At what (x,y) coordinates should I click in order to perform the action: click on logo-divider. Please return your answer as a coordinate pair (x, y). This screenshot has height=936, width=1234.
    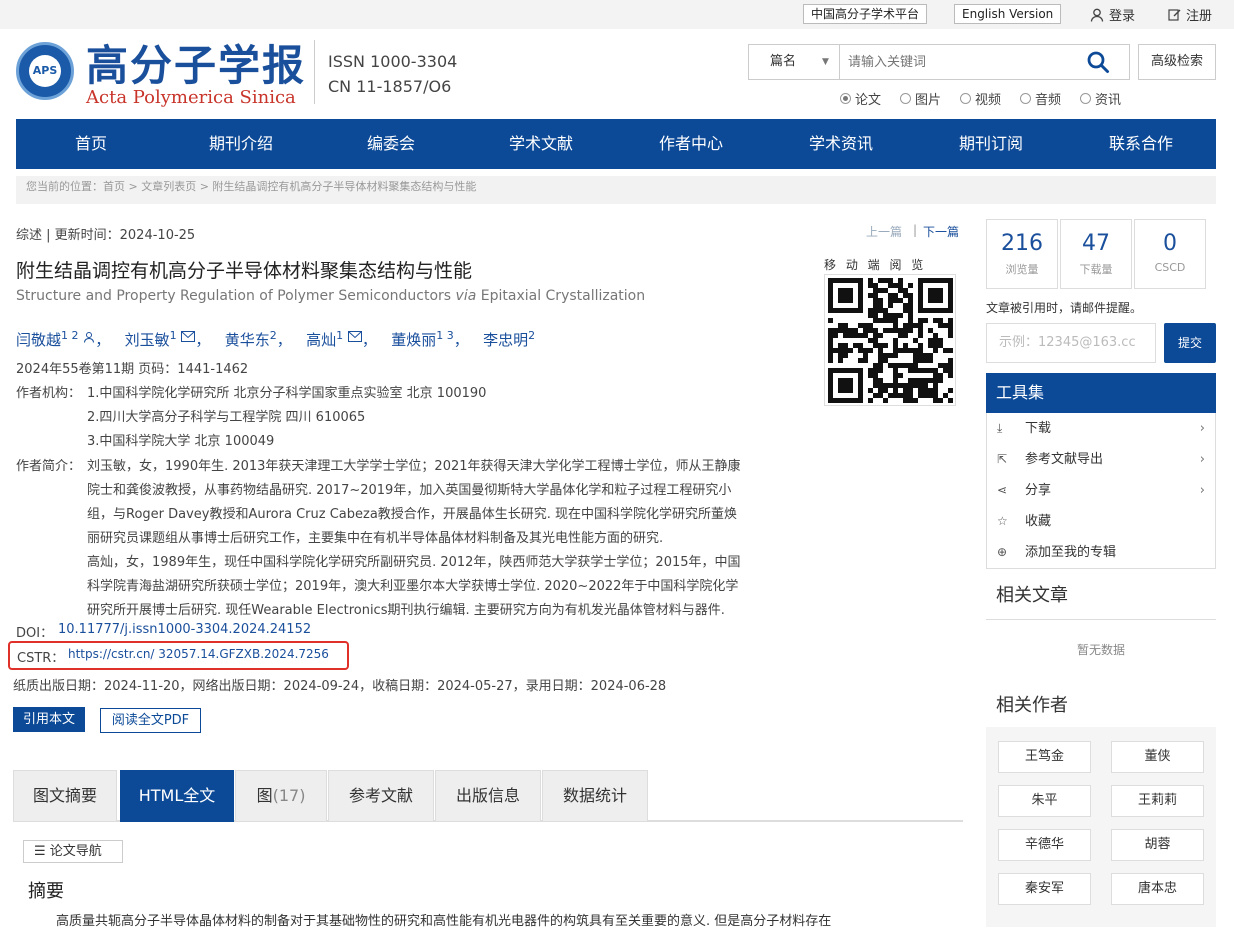
    Looking at the image, I should click on (314, 72).